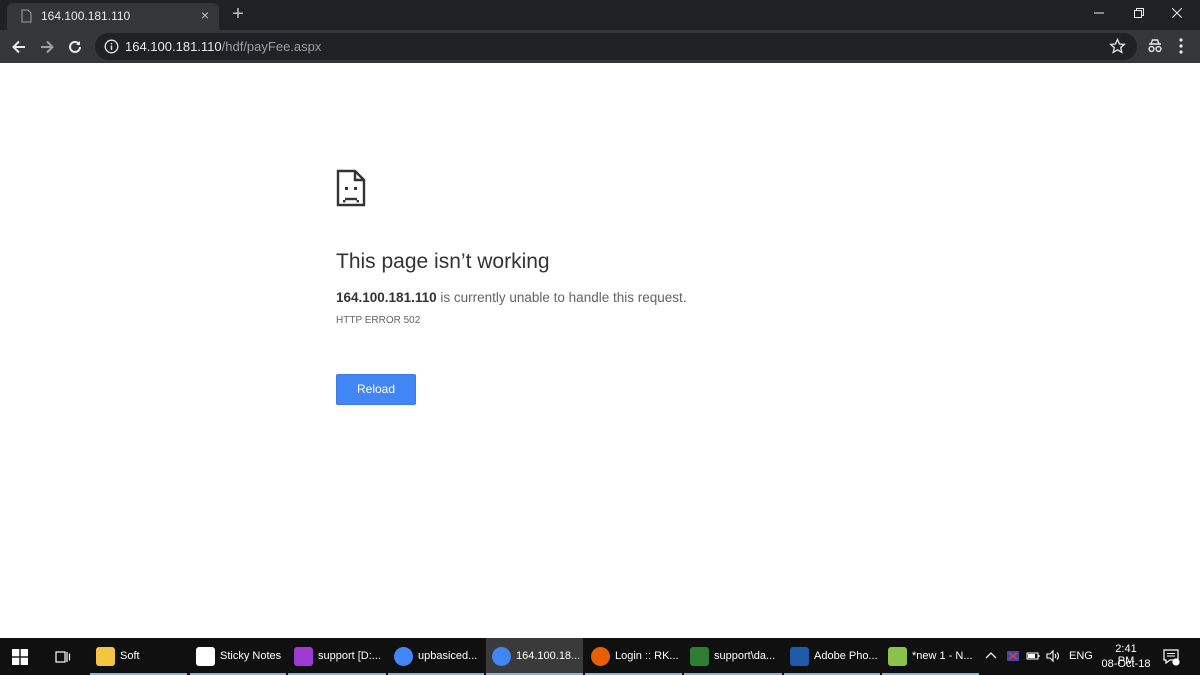 Image resolution: width=1200 pixels, height=675 pixels. I want to click on info-icon, so click(111, 46).